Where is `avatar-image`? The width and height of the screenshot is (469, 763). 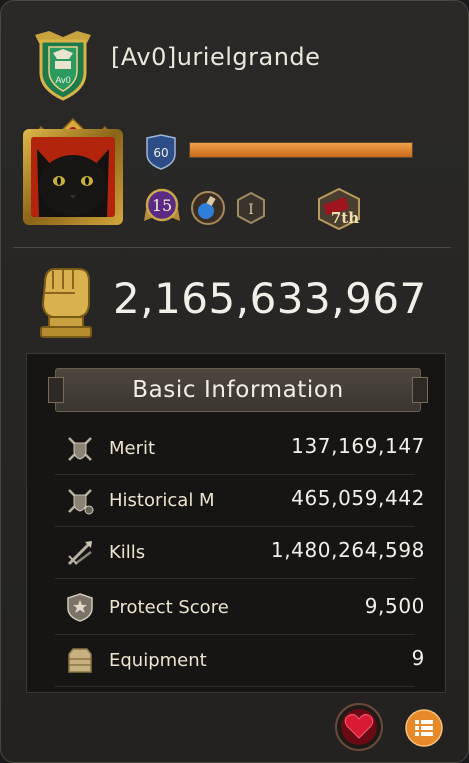
avatar-image is located at coordinates (73, 177).